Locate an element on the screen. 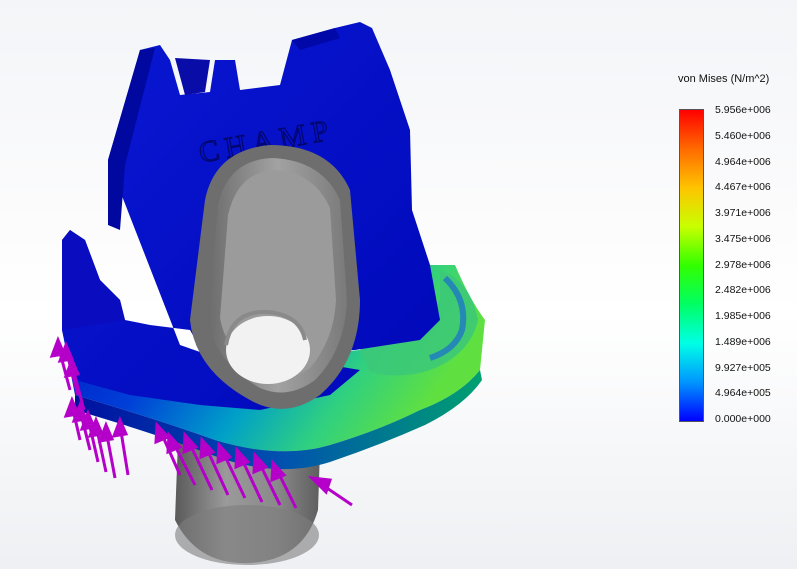  legend-value-label: 0.000e+000 is located at coordinates (743, 419).